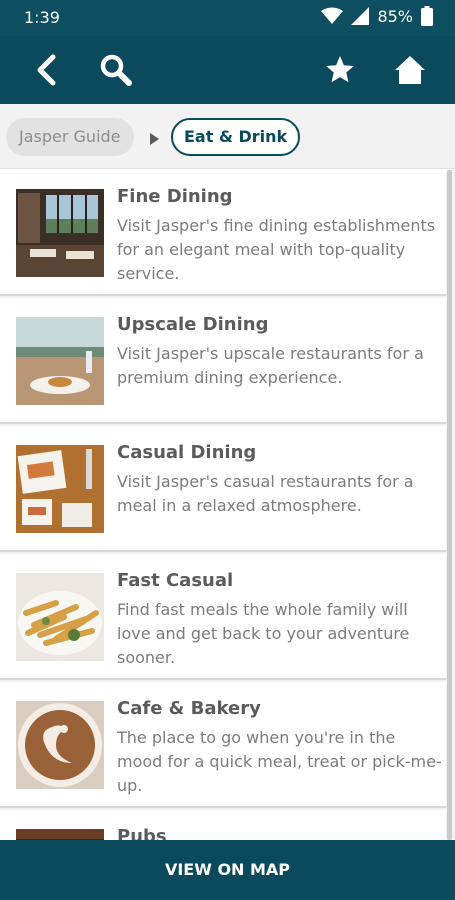 This screenshot has height=900, width=455. What do you see at coordinates (189, 708) in the screenshot?
I see `list-item-title: Cafe & Bakery` at bounding box center [189, 708].